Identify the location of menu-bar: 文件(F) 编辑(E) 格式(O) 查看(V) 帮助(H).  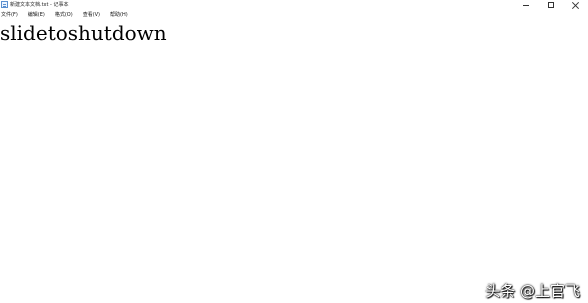
(294, 15).